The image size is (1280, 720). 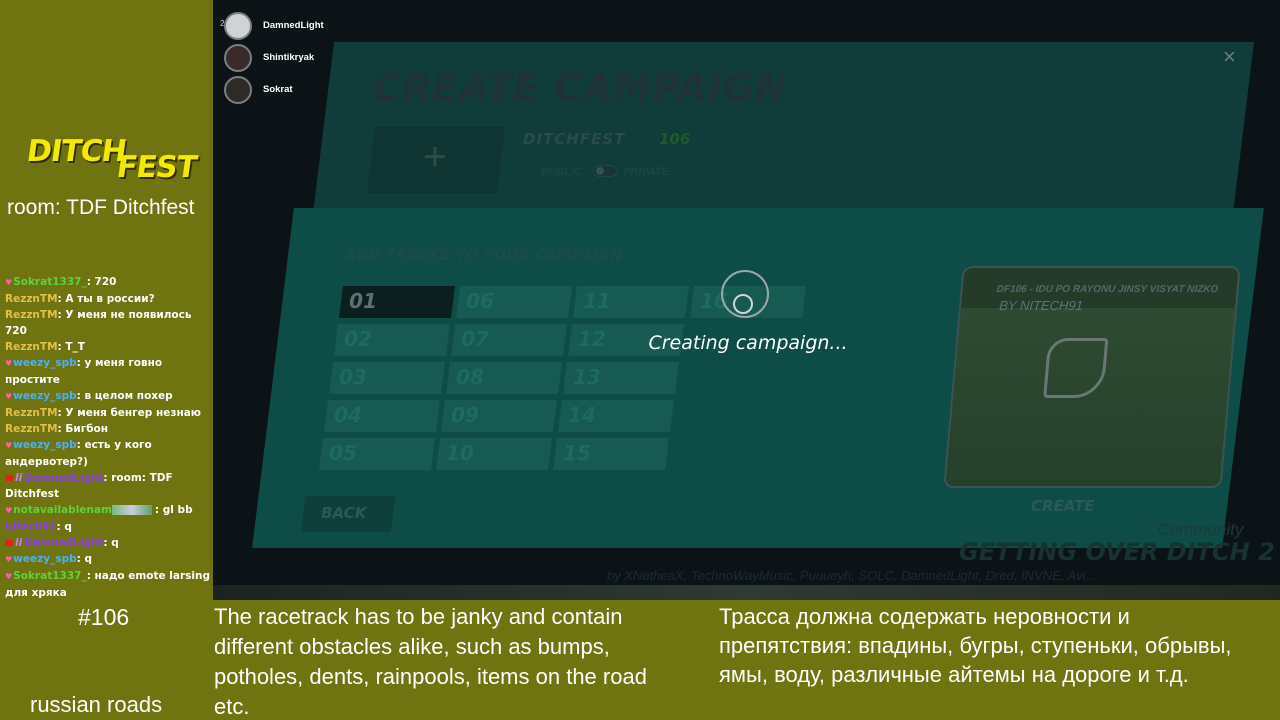 What do you see at coordinates (465, 415) in the screenshot?
I see `track-slot-number: 09` at bounding box center [465, 415].